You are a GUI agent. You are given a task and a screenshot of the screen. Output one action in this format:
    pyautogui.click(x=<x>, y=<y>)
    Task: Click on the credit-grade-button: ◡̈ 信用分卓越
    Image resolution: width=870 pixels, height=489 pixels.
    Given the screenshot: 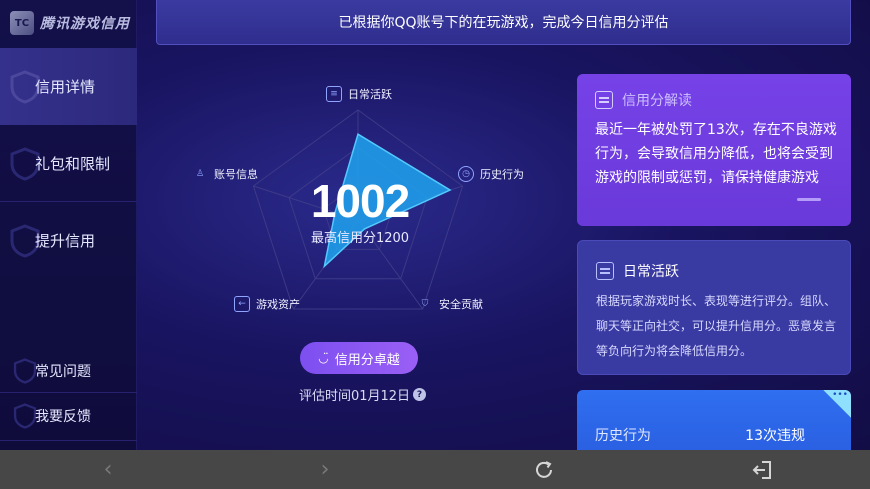 What is the action you would take?
    pyautogui.click(x=359, y=358)
    